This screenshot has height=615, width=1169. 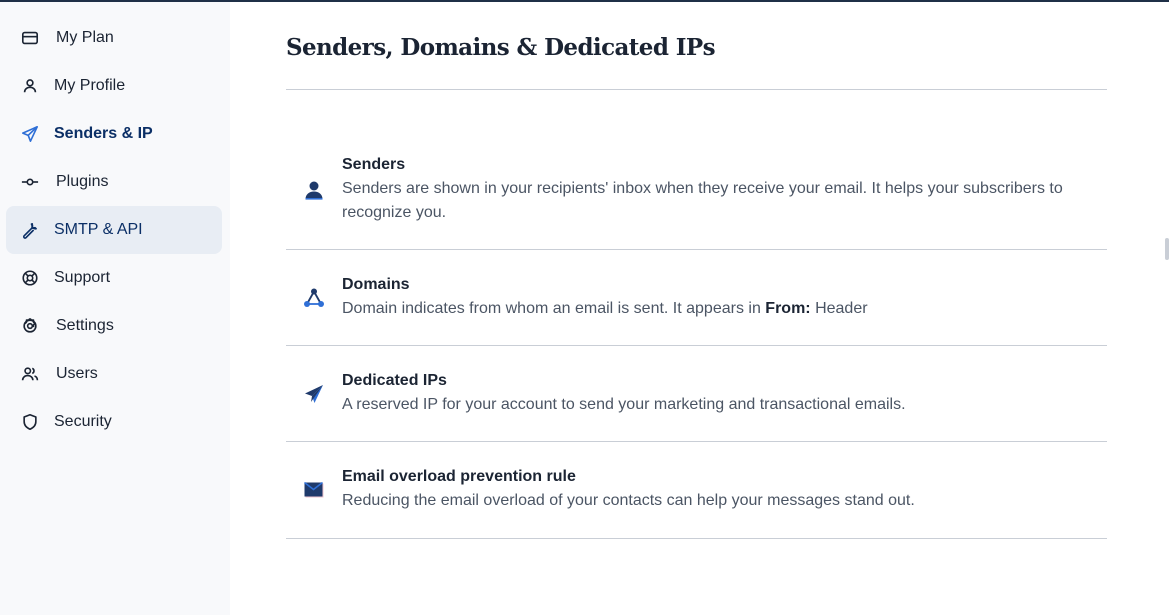 I want to click on section-title: Email overload prevention rule, so click(x=459, y=476).